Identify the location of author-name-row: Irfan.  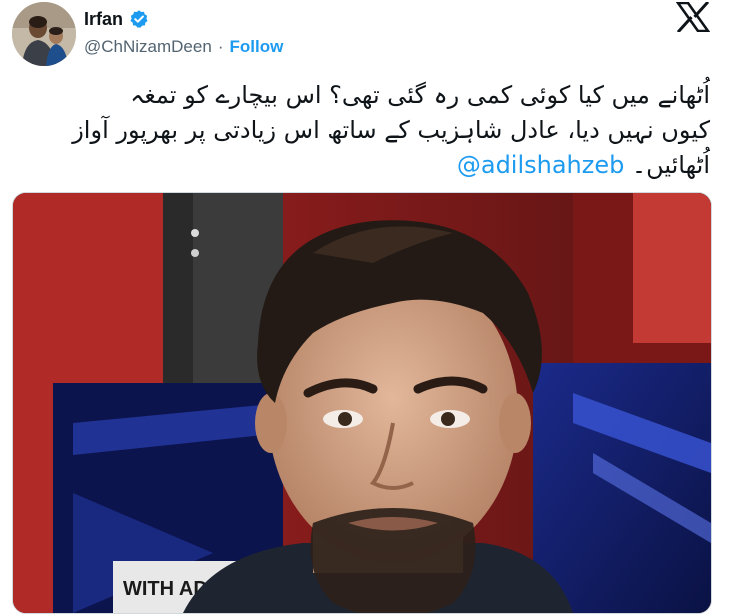
(116, 19).